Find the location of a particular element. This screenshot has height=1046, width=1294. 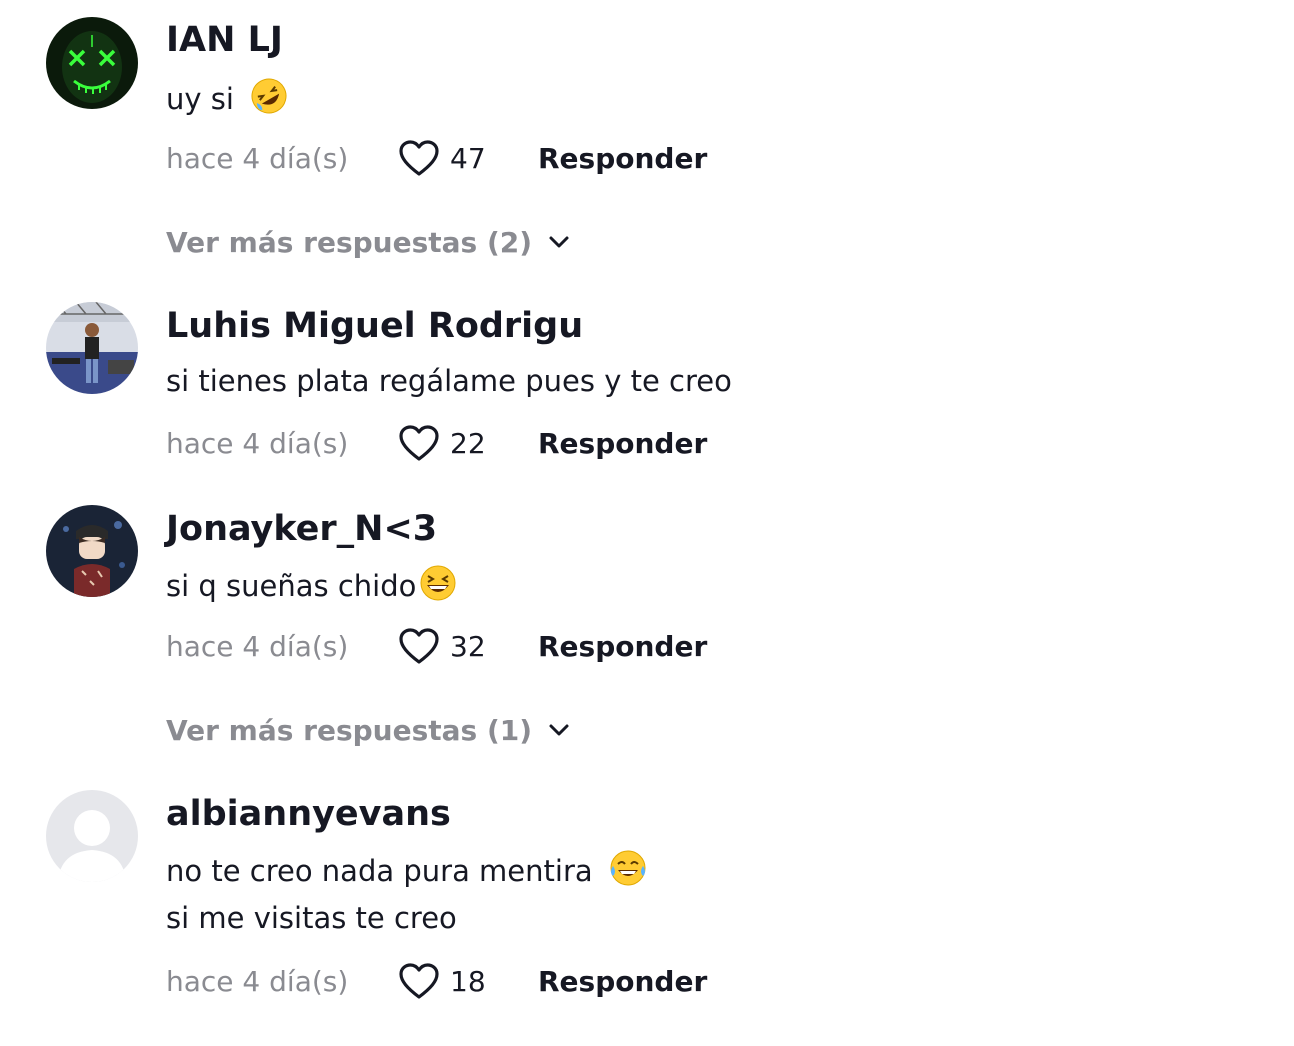

username: Jonayker_N<3 is located at coordinates (301, 529).